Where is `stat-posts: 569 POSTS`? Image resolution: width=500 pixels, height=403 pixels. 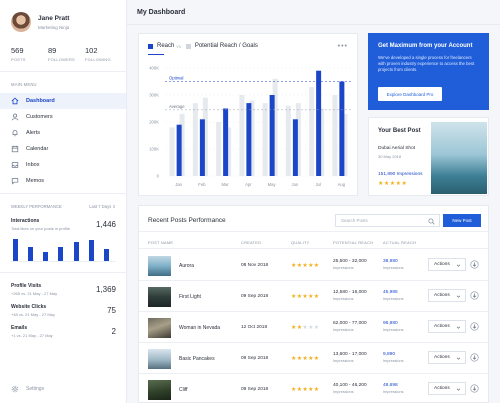 stat-posts: 569 POSTS is located at coordinates (29, 54).